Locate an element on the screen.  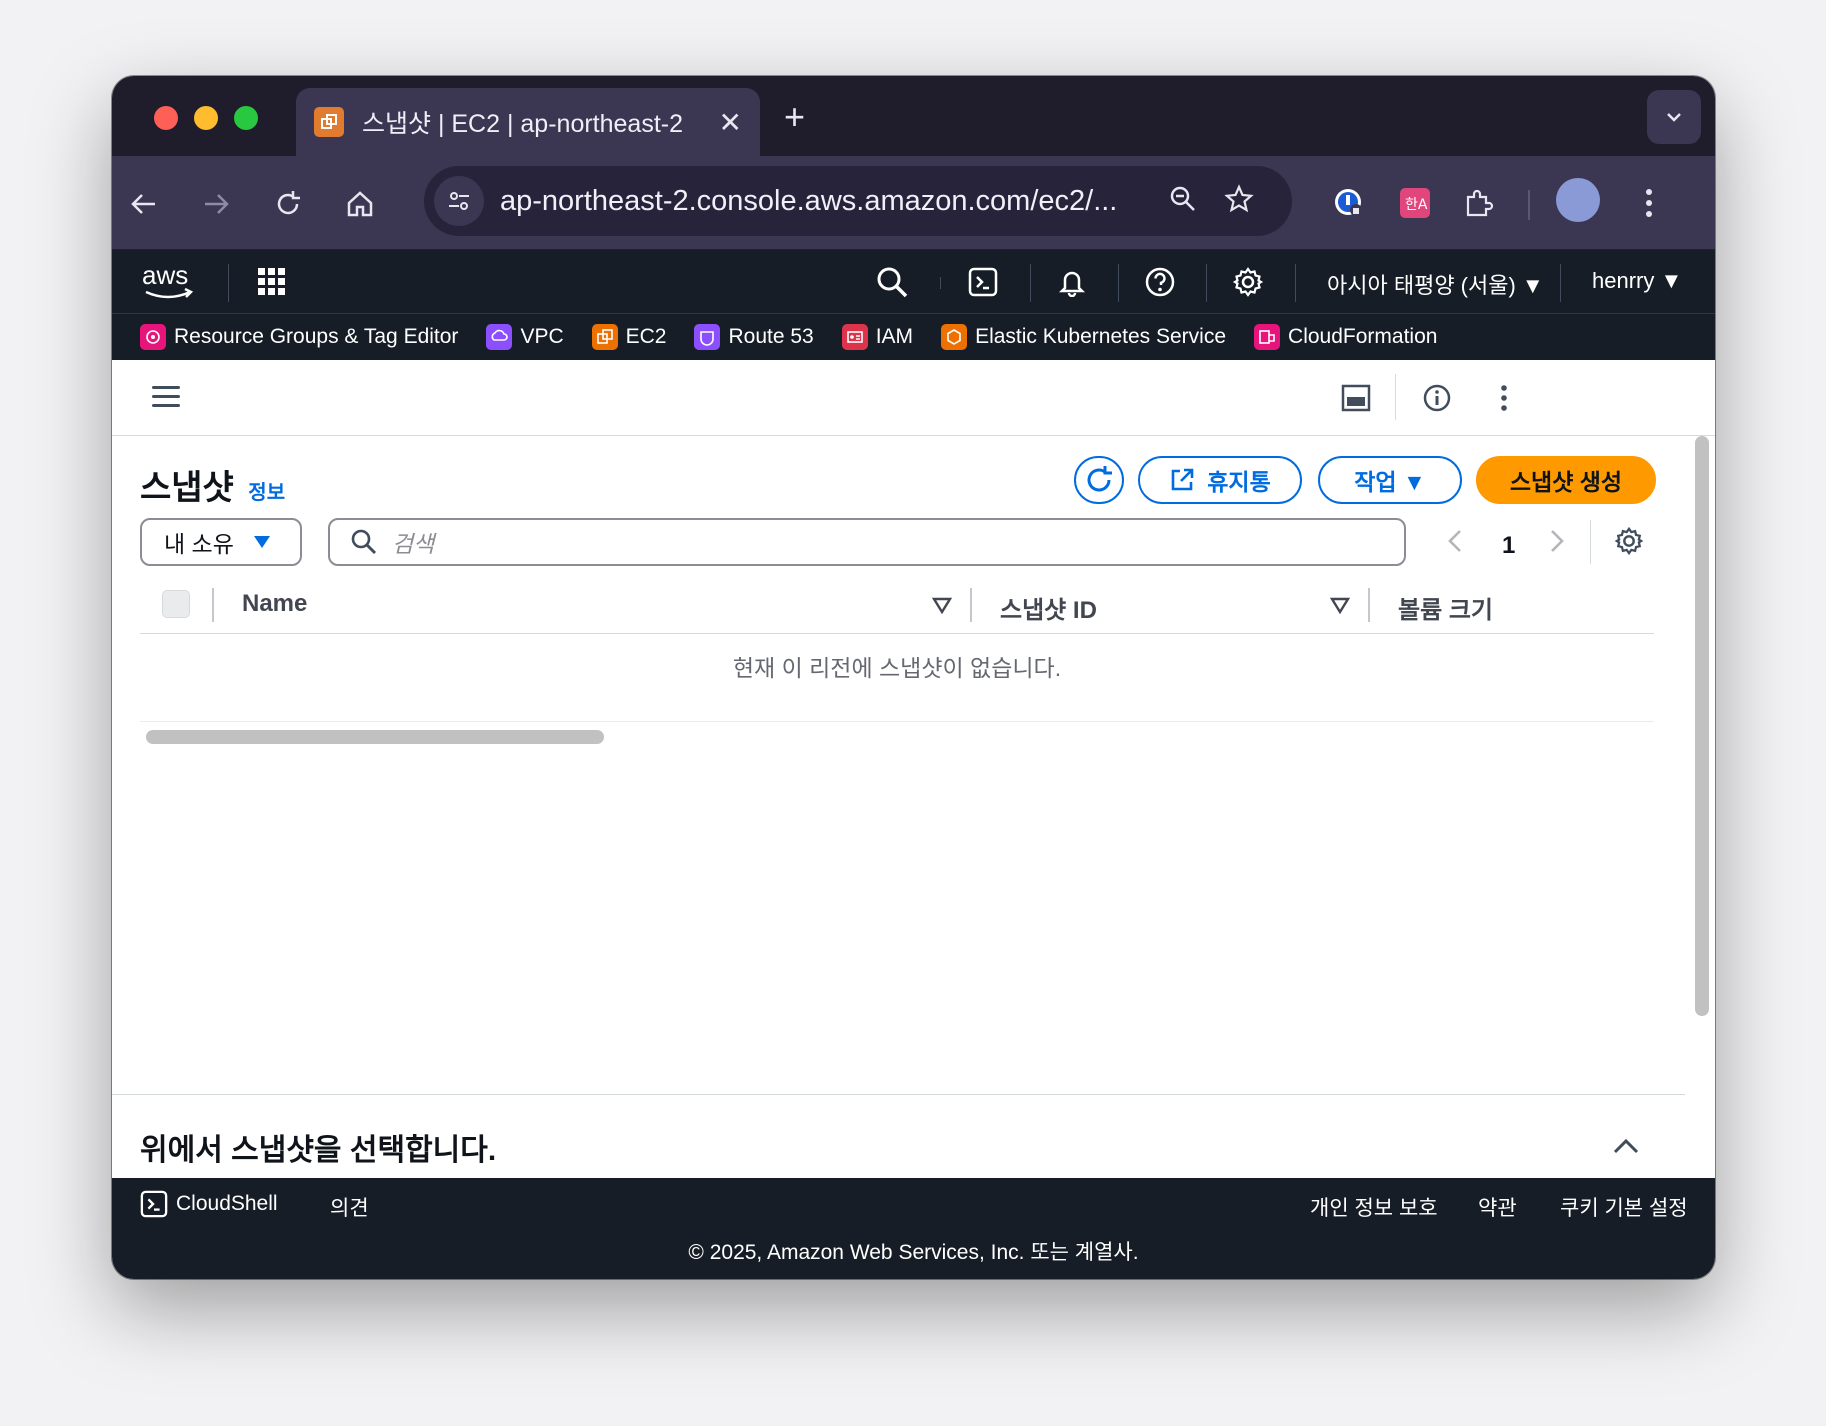
favorite-eks: Elastic Kubernetes Service is located at coordinates (1083, 337).